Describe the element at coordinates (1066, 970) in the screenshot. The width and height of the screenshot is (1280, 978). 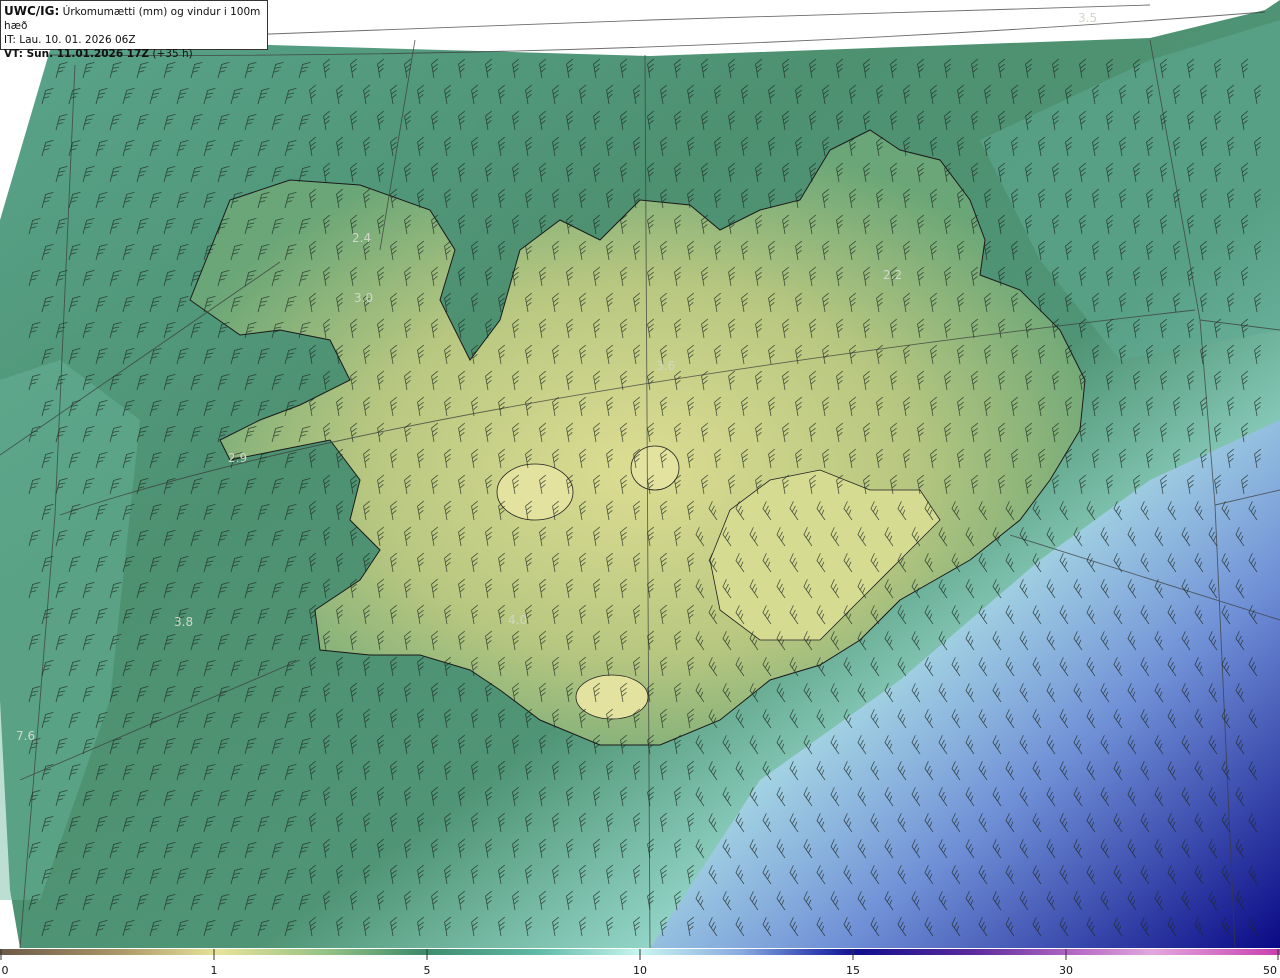
I see `colorbar-tick-label: 30` at that location.